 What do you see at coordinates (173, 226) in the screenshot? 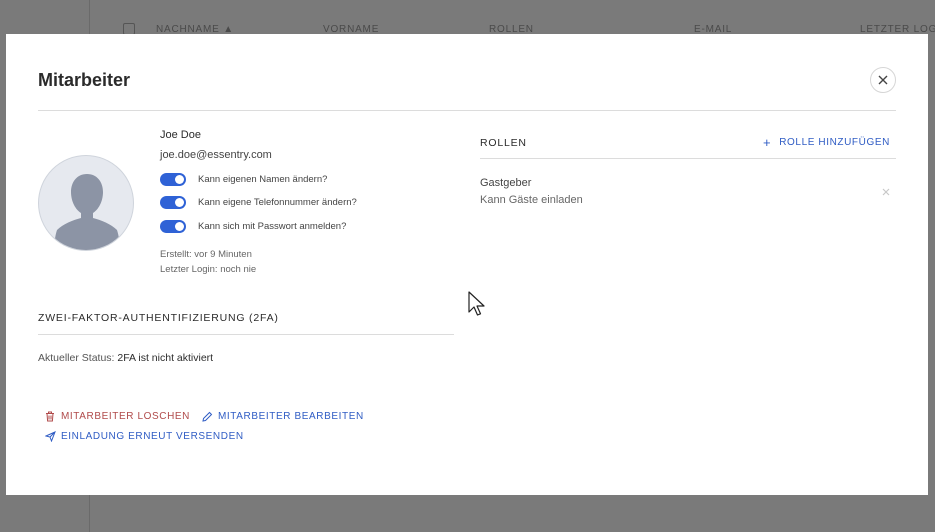
I see `toggle-password-login` at bounding box center [173, 226].